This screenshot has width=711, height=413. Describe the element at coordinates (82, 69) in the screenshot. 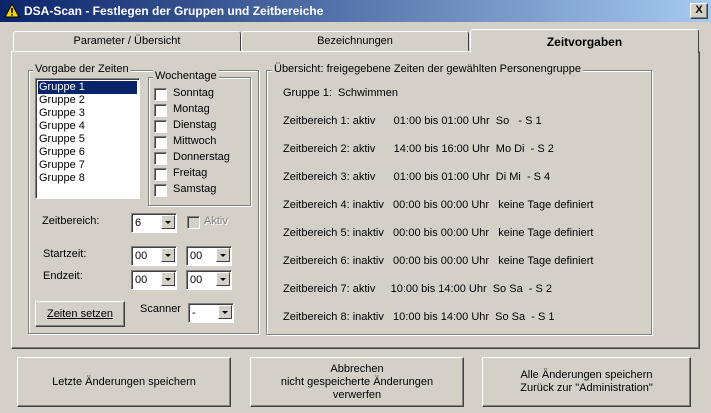

I see `vorgabe-legend: Vorgabe der Zeiten` at that location.